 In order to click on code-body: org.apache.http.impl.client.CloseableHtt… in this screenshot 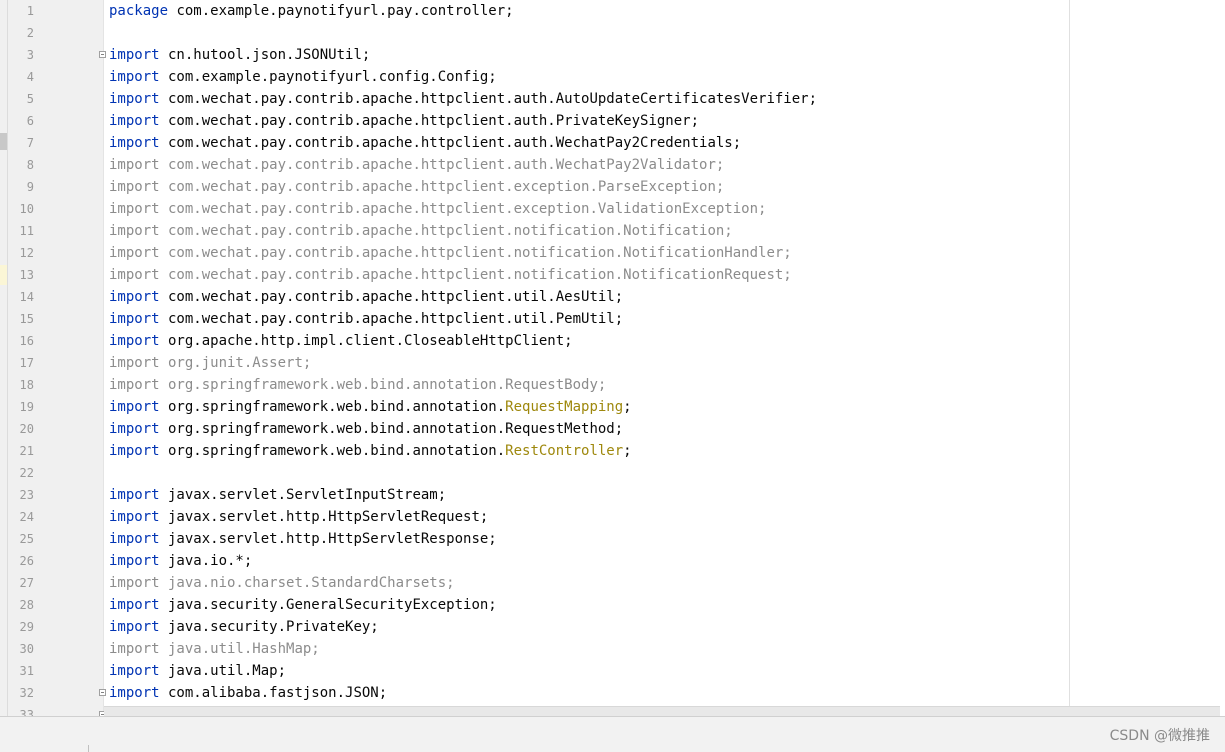, I will do `click(366, 341)`.